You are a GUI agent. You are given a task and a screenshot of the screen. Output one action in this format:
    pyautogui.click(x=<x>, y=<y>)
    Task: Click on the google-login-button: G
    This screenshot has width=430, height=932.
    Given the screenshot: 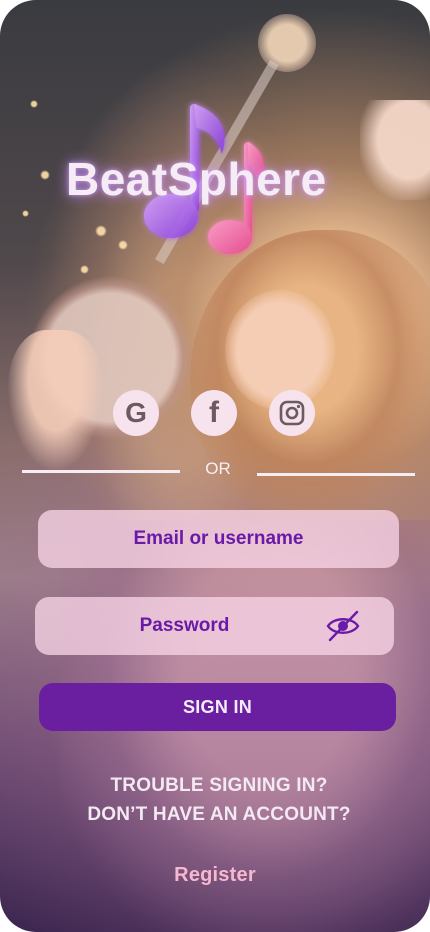 What is the action you would take?
    pyautogui.click(x=136, y=413)
    